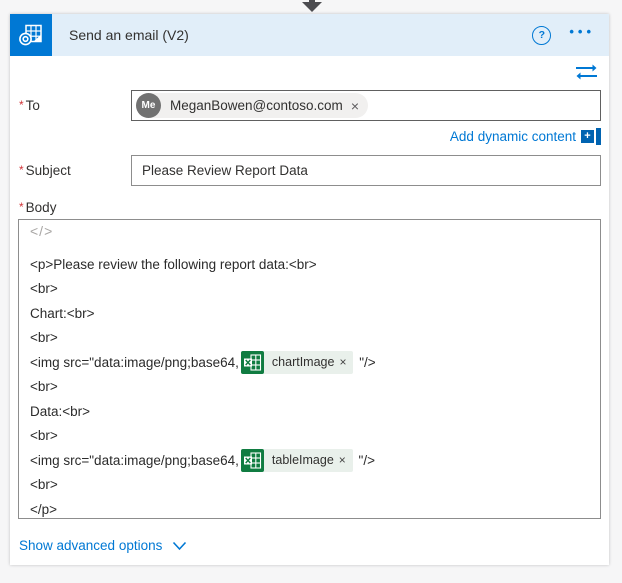 The width and height of the screenshot is (622, 583). What do you see at coordinates (355, 106) in the screenshot?
I see `remove-recipient-icon: ×` at bounding box center [355, 106].